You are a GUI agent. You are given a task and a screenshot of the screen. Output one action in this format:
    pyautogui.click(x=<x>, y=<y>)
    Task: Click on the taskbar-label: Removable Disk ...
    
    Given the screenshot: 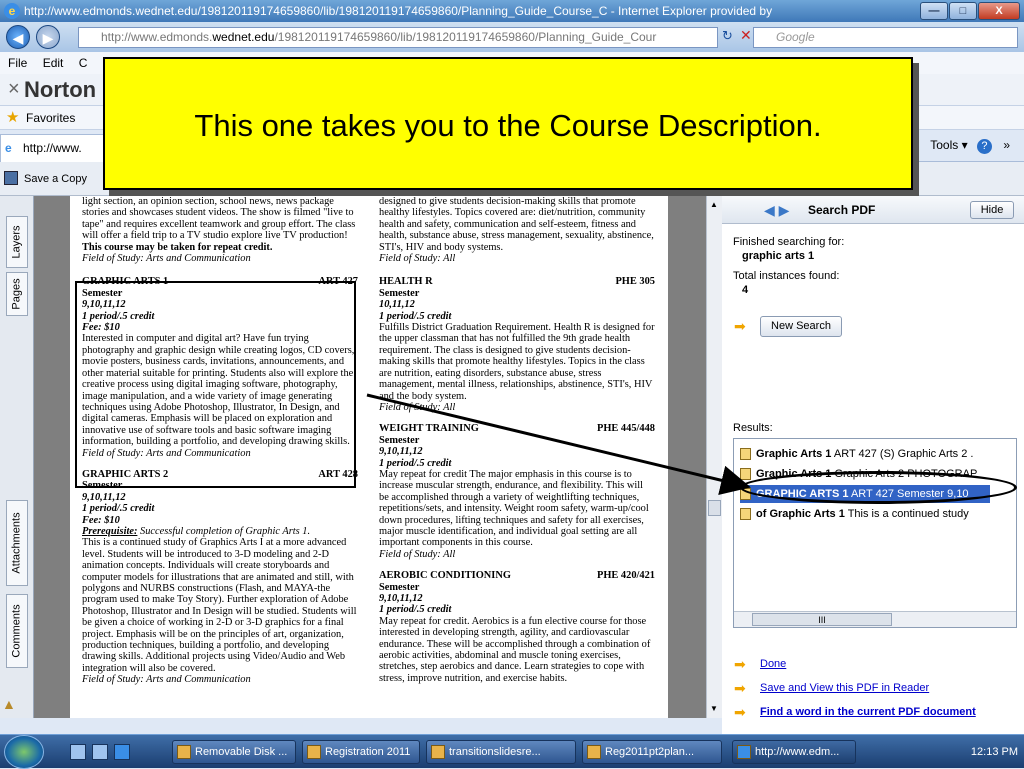 What is the action you would take?
    pyautogui.click(x=241, y=752)
    